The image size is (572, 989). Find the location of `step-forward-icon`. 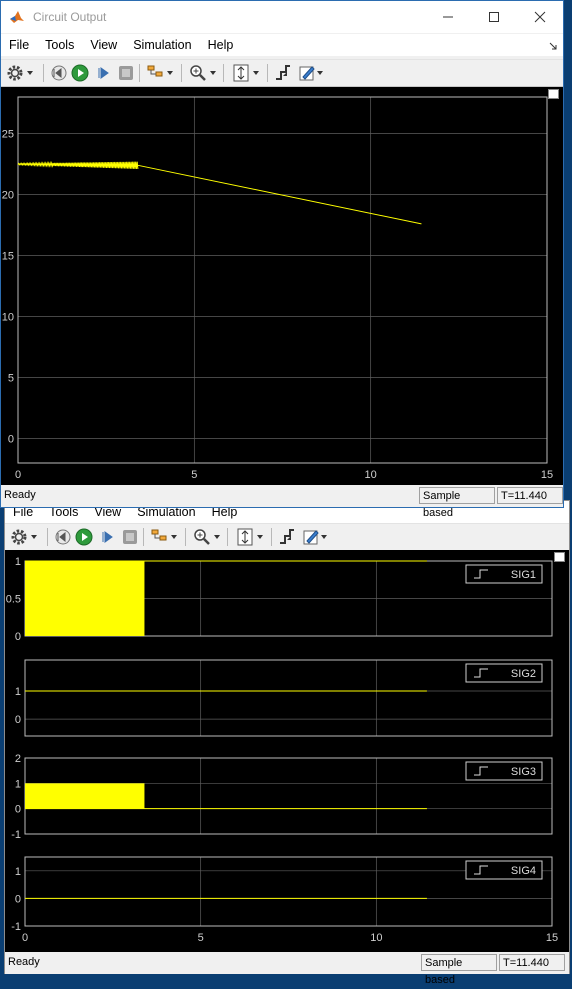

step-forward-icon is located at coordinates (107, 537).